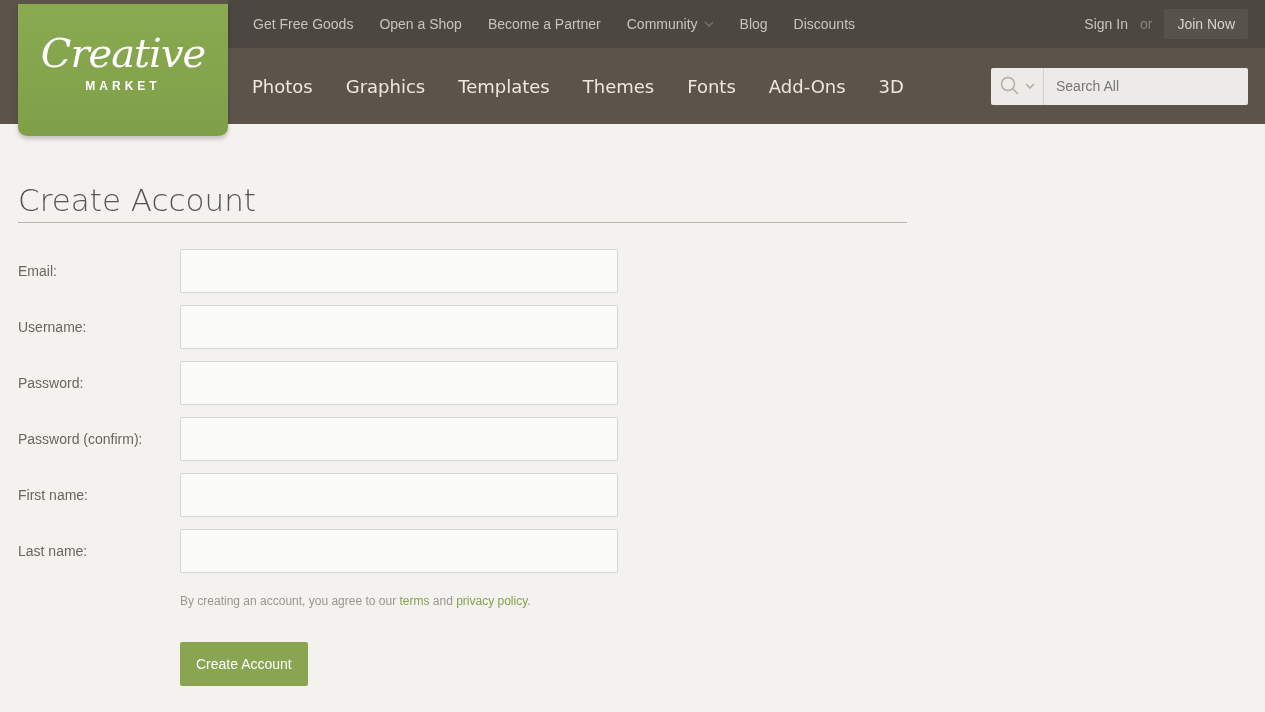 This screenshot has width=1265, height=712. Describe the element at coordinates (51, 383) in the screenshot. I see `field-label: Password:` at that location.